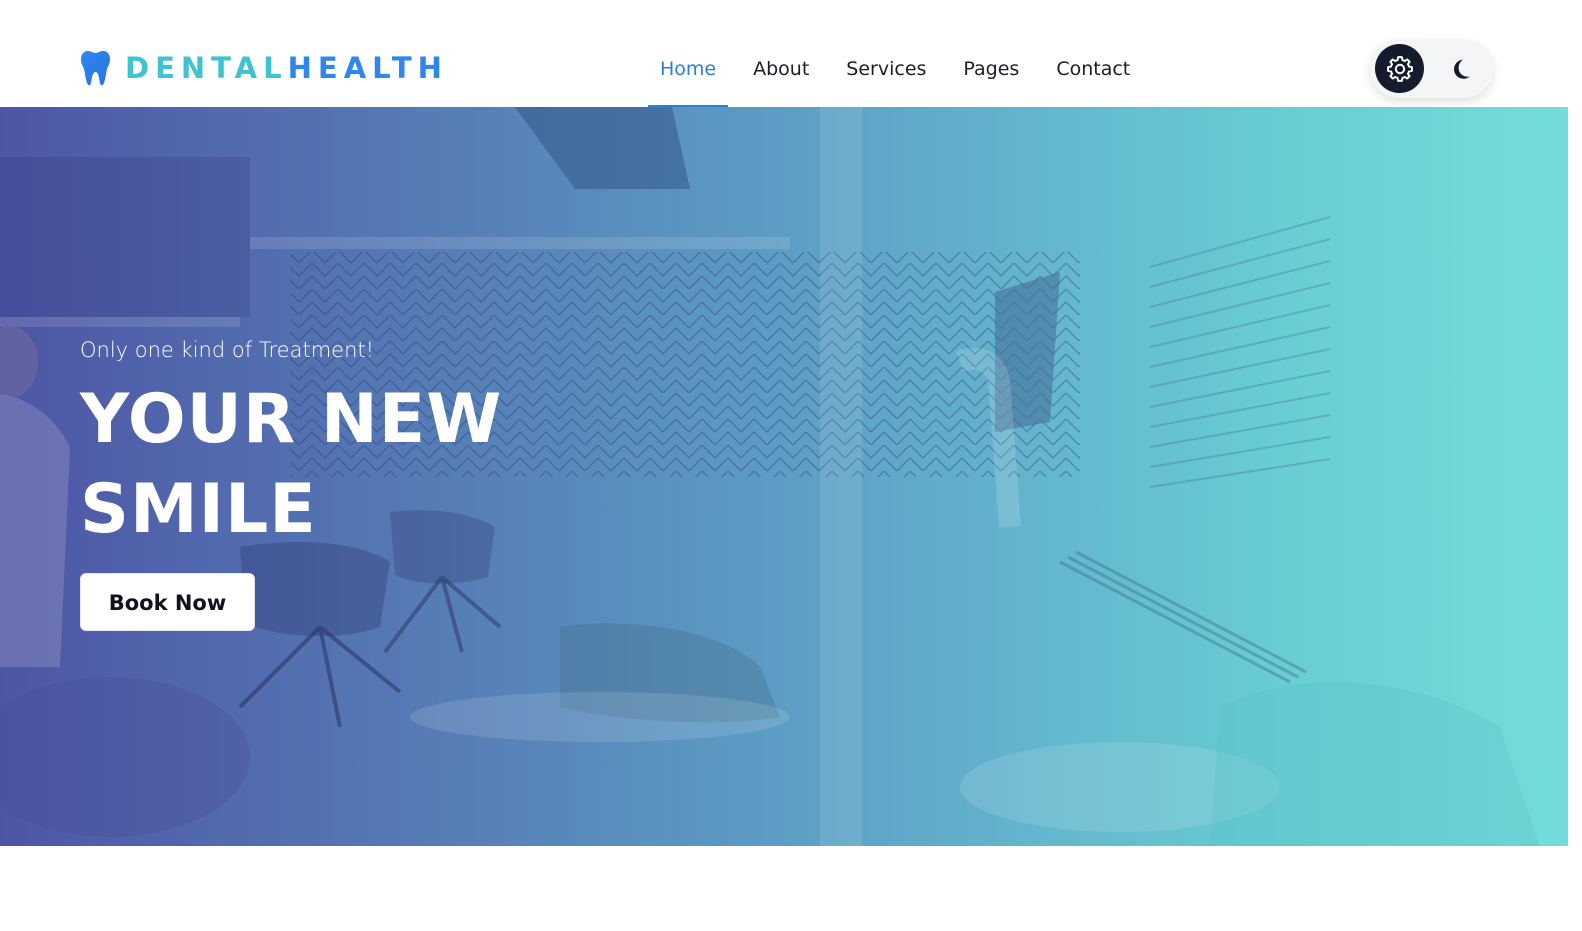 The height and width of the screenshot is (931, 1582). I want to click on brand-logo: DENTALHEALTH, so click(264, 68).